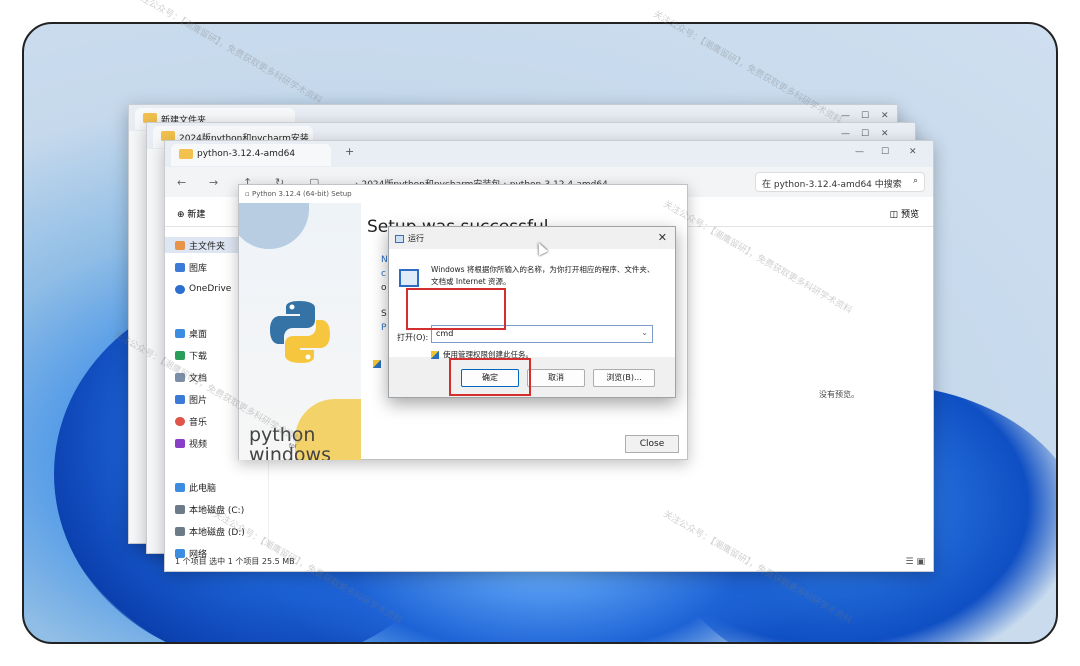 The image size is (1080, 666). I want to click on picture-icon, so click(180, 399).